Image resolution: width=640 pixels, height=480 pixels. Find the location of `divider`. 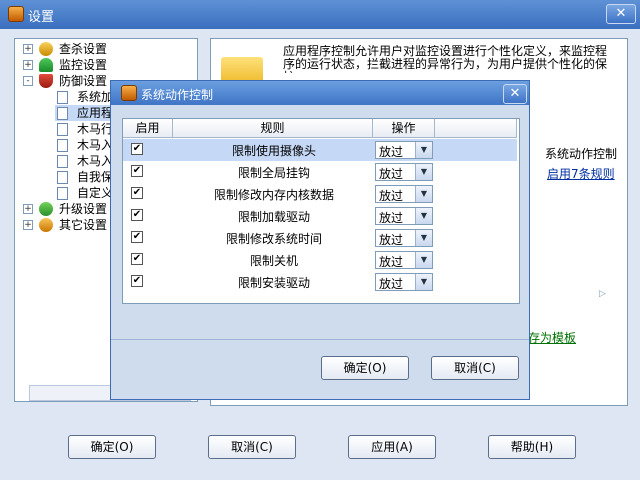

divider is located at coordinates (320, 339).